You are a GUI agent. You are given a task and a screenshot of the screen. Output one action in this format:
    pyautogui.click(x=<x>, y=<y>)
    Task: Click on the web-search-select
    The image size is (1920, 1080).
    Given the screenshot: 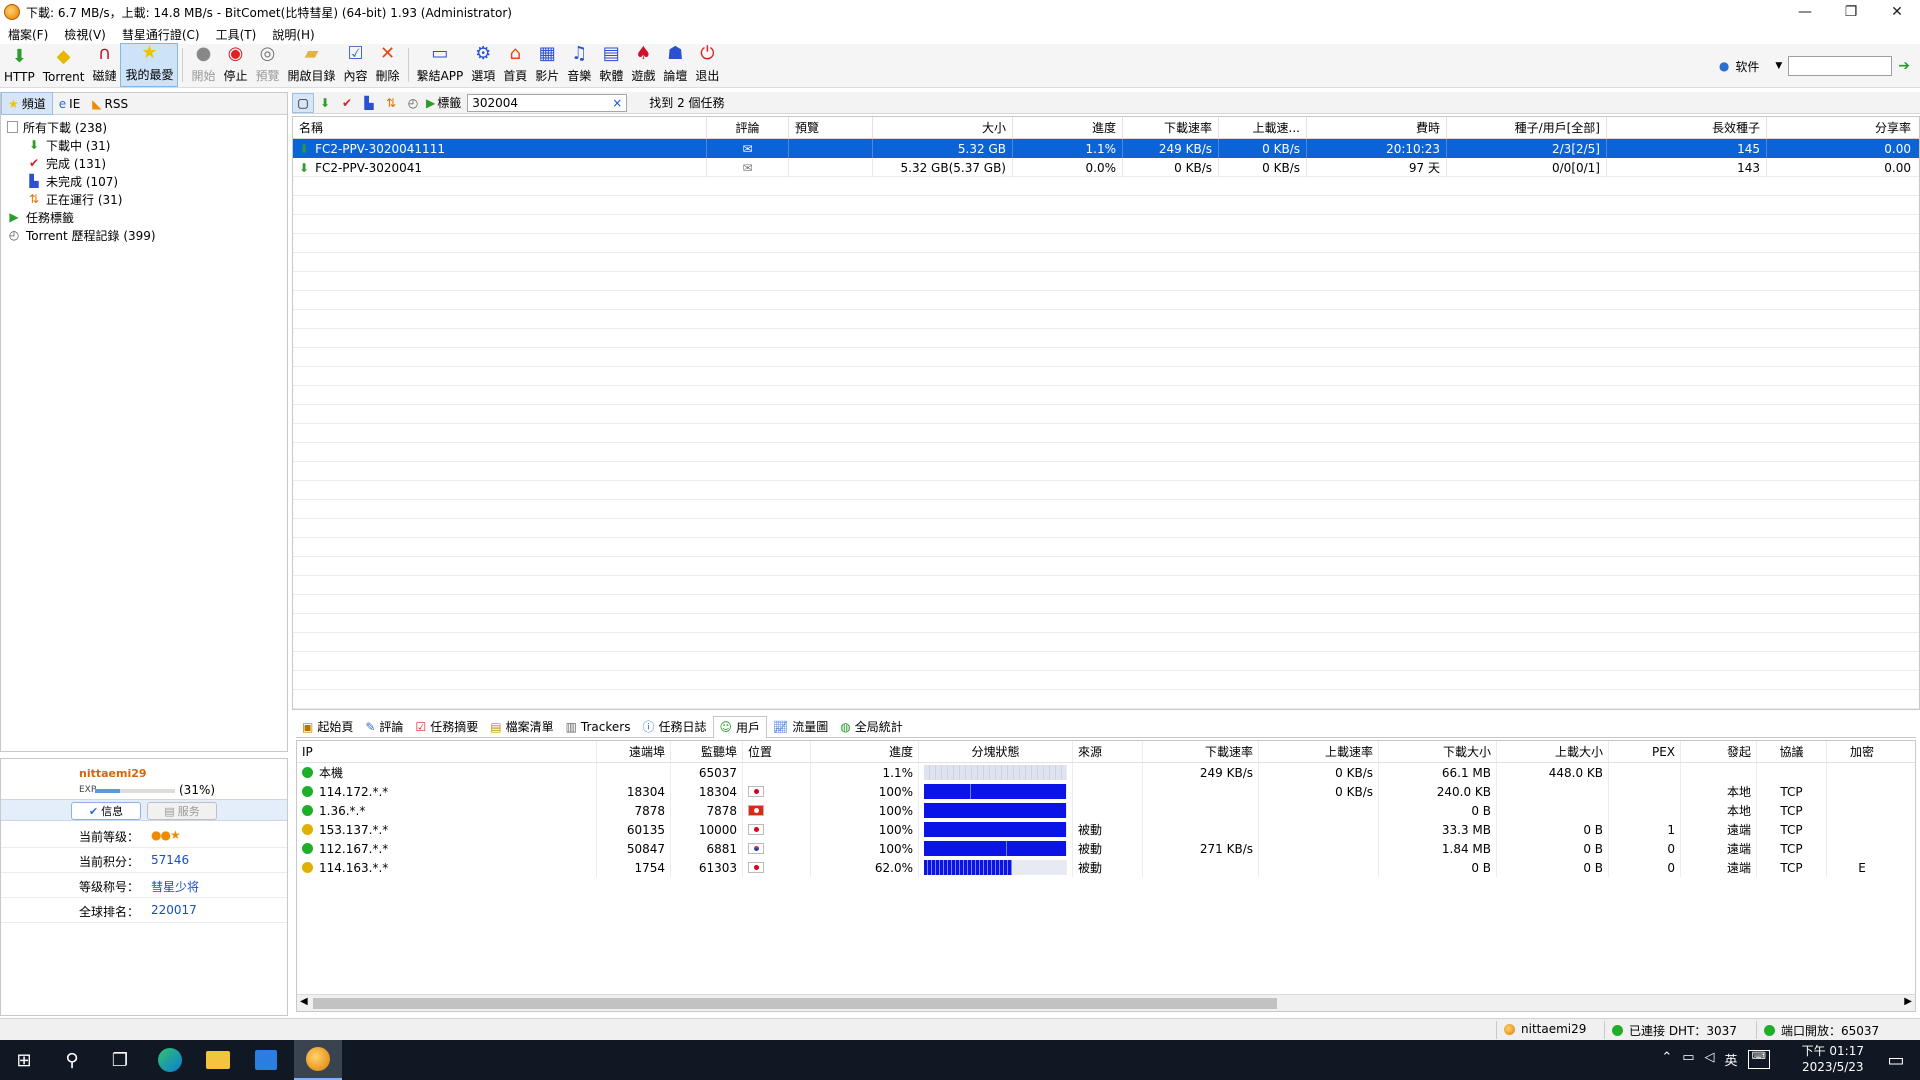 What is the action you would take?
    pyautogui.click(x=1840, y=66)
    